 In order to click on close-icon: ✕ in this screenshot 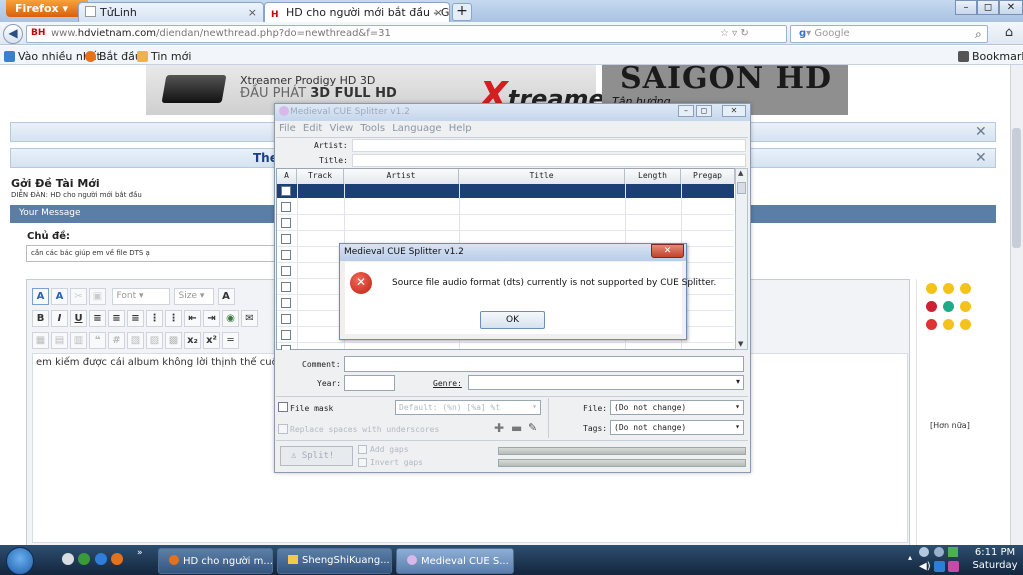, I will do `click(981, 158)`.